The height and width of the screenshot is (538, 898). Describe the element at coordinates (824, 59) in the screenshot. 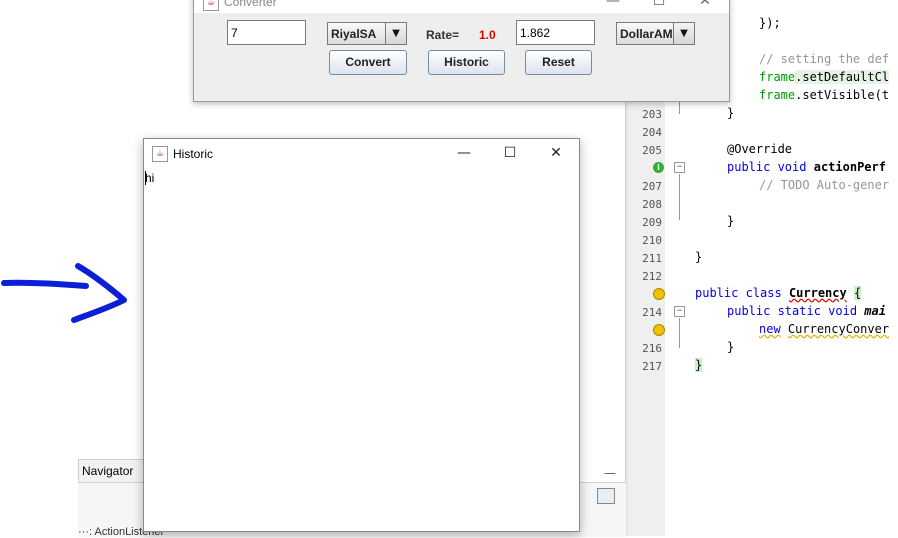

I see `code-comment: // setting the def` at that location.